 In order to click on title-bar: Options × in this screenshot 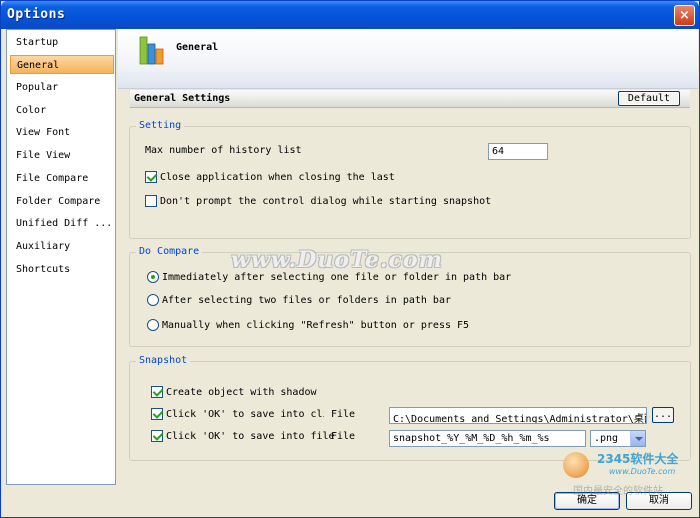, I will do `click(350, 15)`.